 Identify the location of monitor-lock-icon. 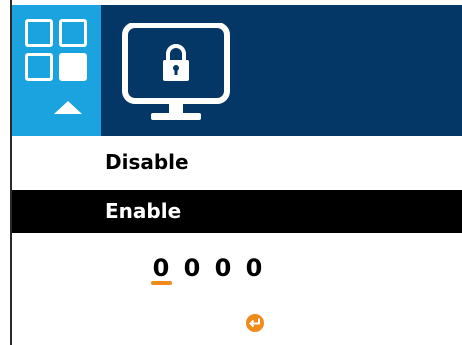
(176, 71).